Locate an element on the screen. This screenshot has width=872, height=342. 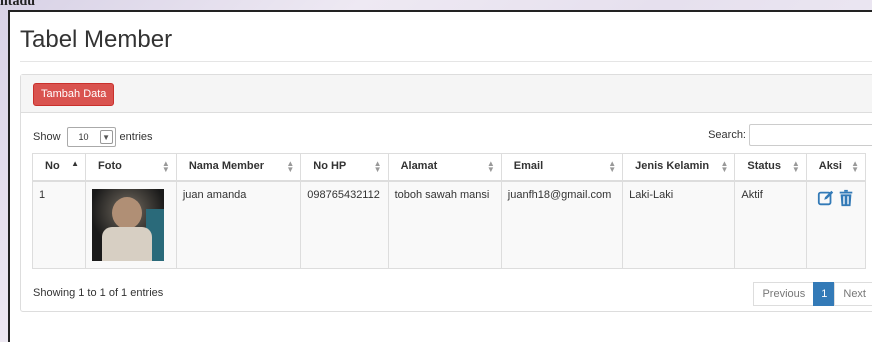
column-header-foto: Foto ▲ ▼ is located at coordinates (131, 167).